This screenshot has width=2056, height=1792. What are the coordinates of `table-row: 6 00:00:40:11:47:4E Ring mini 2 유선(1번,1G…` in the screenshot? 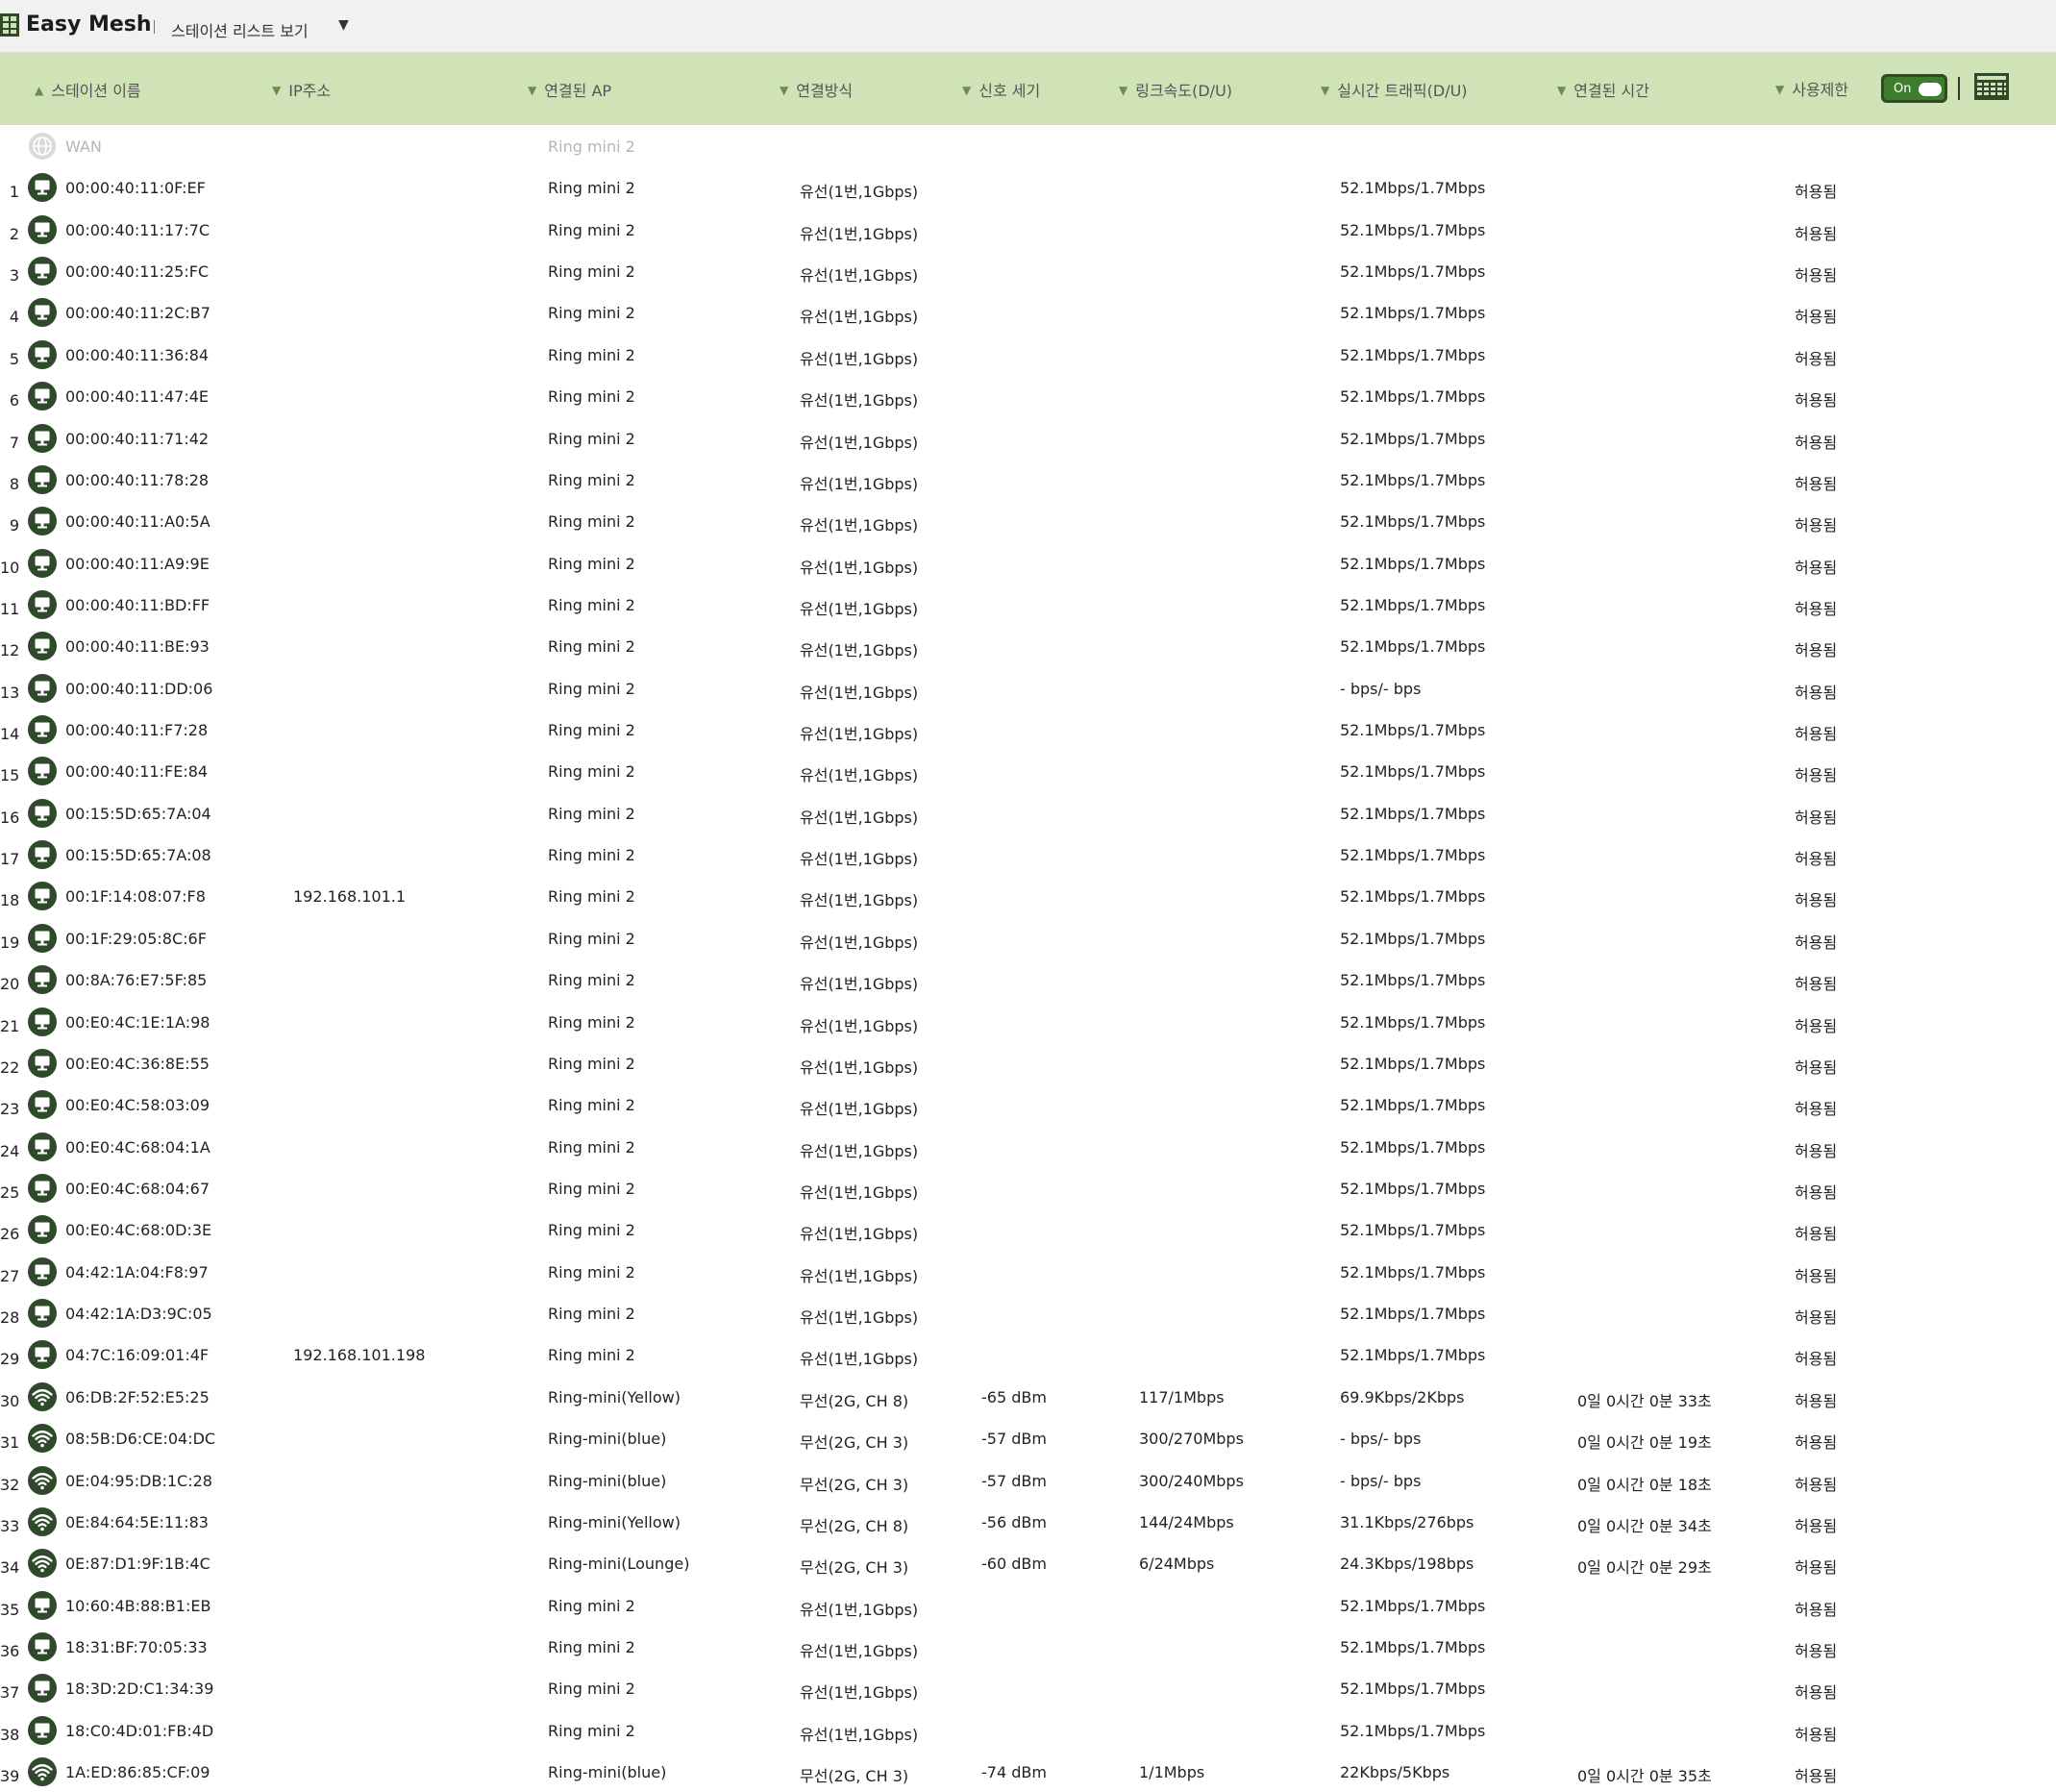 It's located at (1028, 395).